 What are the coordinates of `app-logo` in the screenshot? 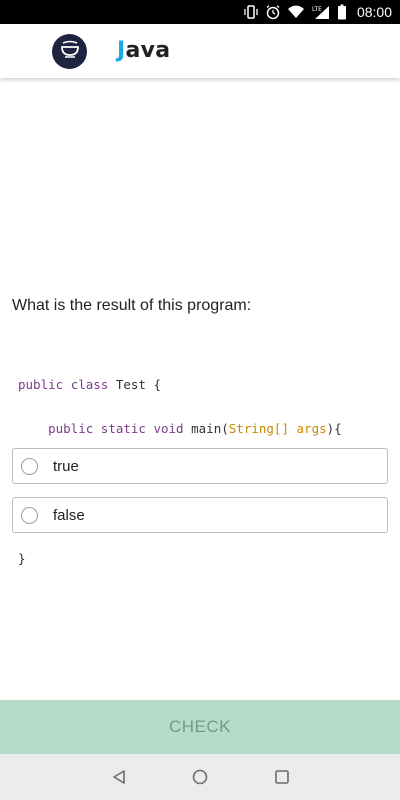 It's located at (69, 51).